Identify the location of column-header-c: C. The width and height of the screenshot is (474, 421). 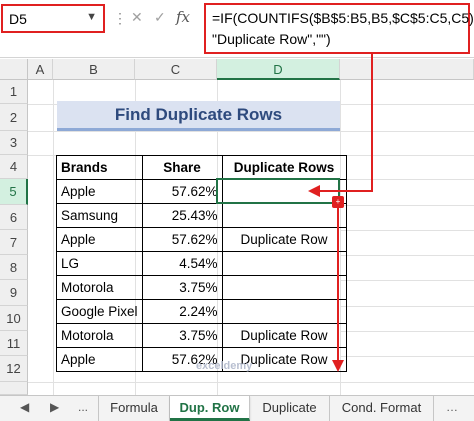
(176, 69).